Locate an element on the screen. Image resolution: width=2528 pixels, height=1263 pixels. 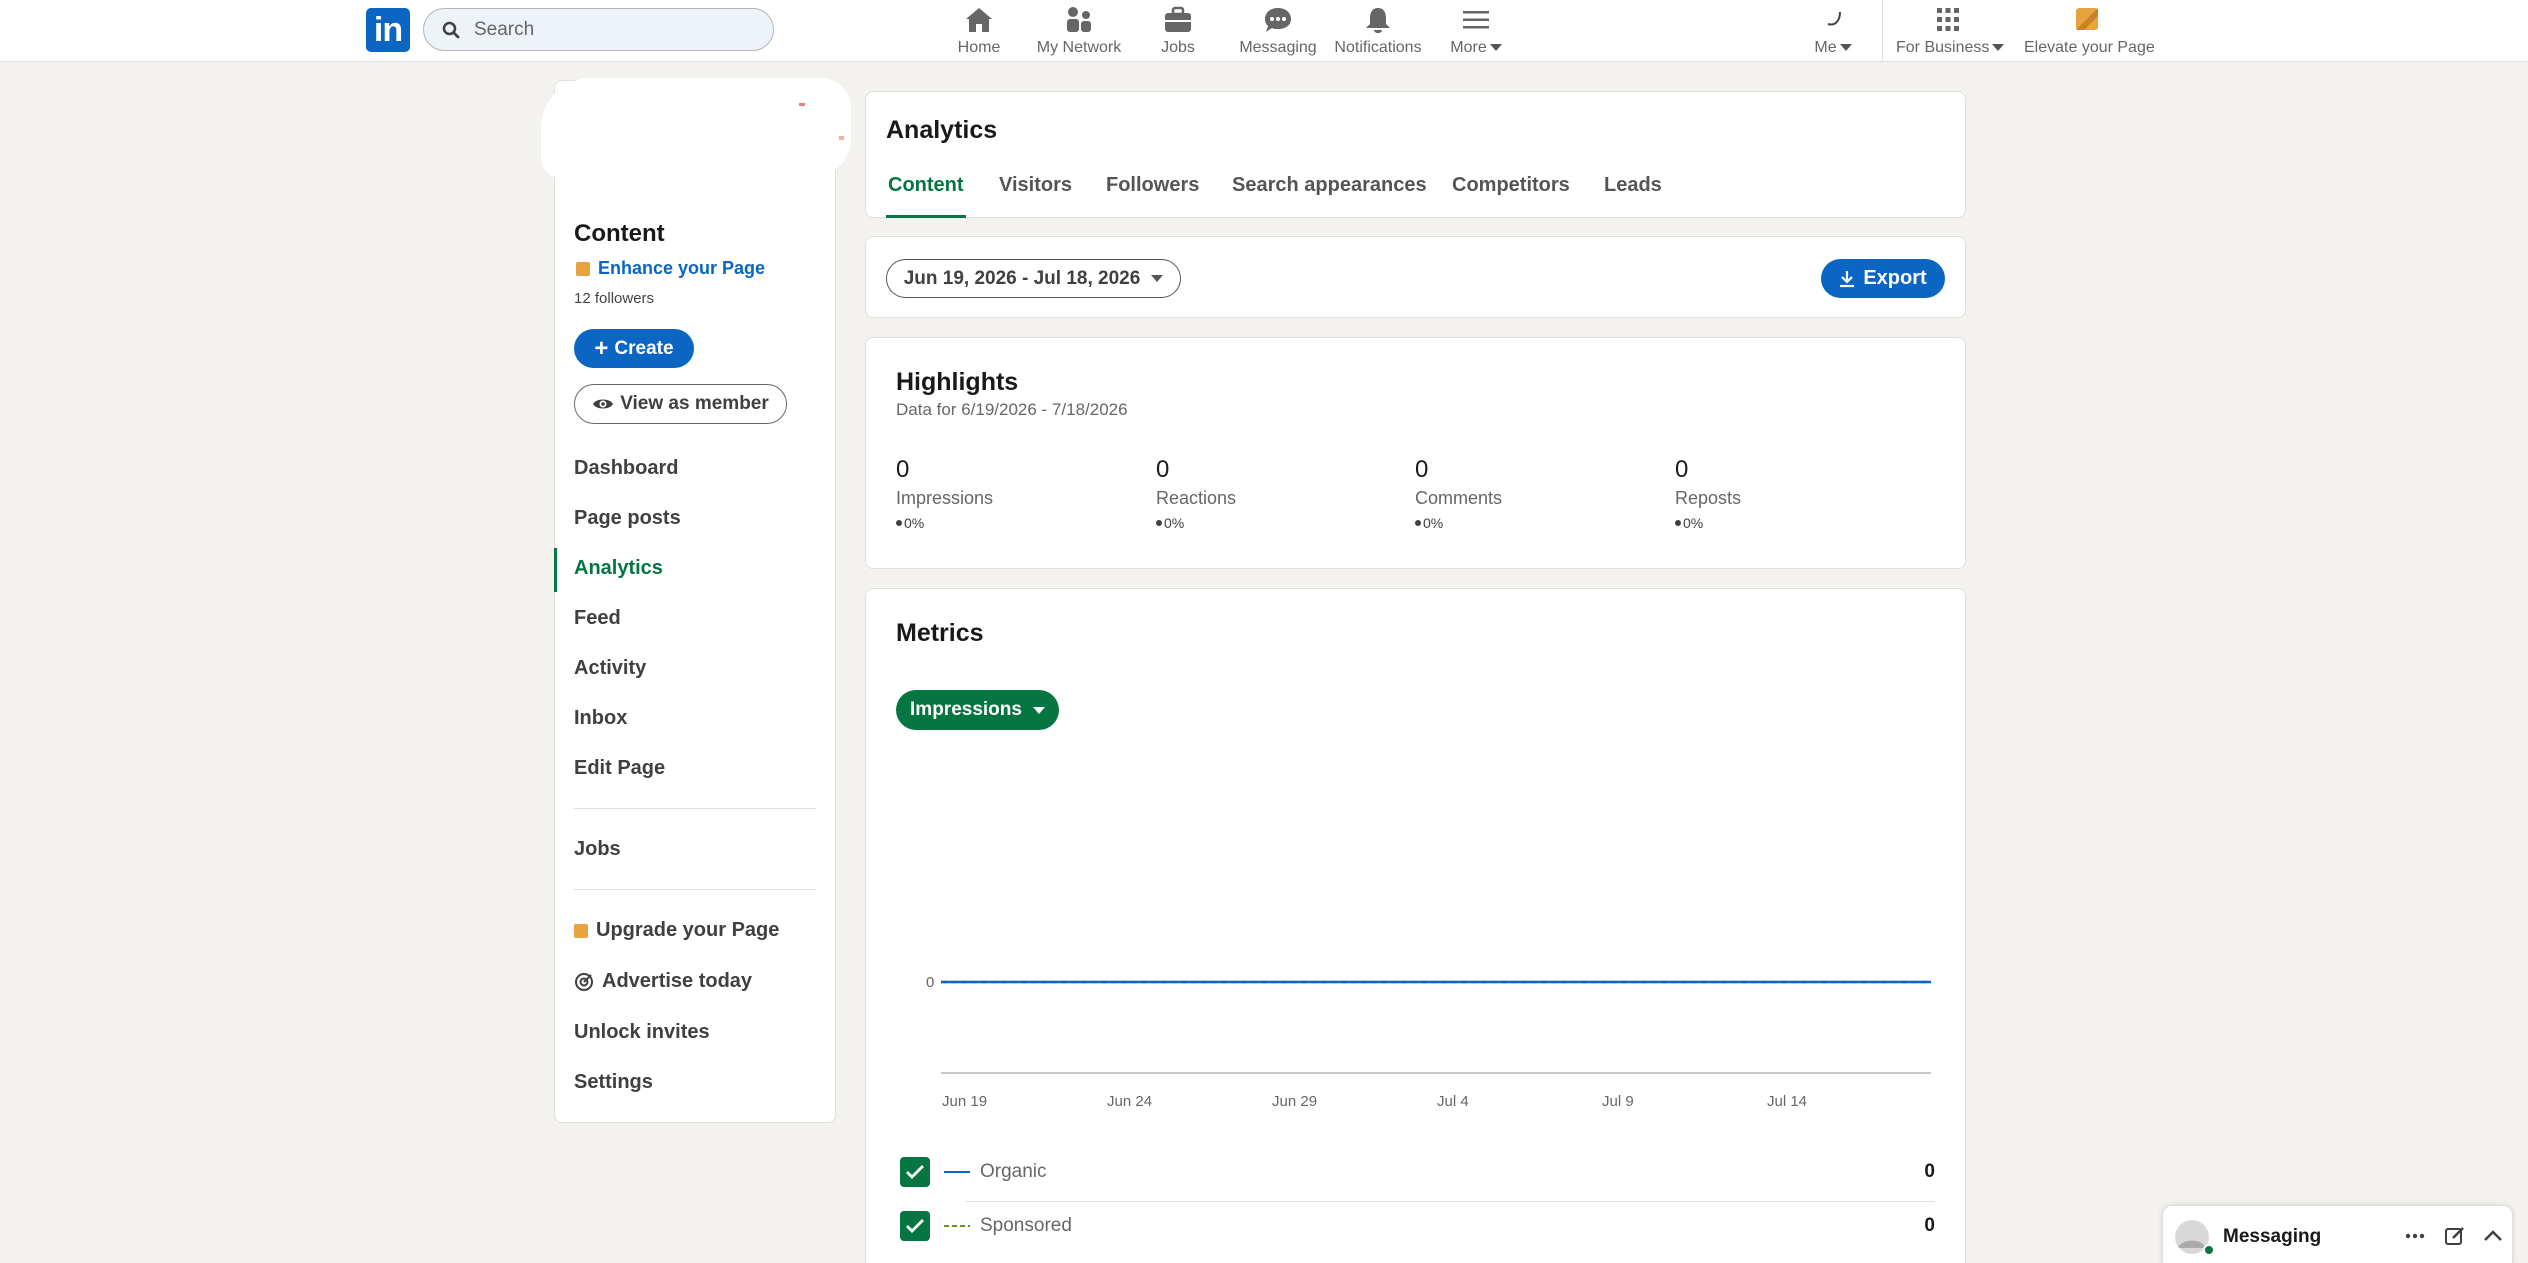
view-as-member-label: View as member is located at coordinates (694, 403).